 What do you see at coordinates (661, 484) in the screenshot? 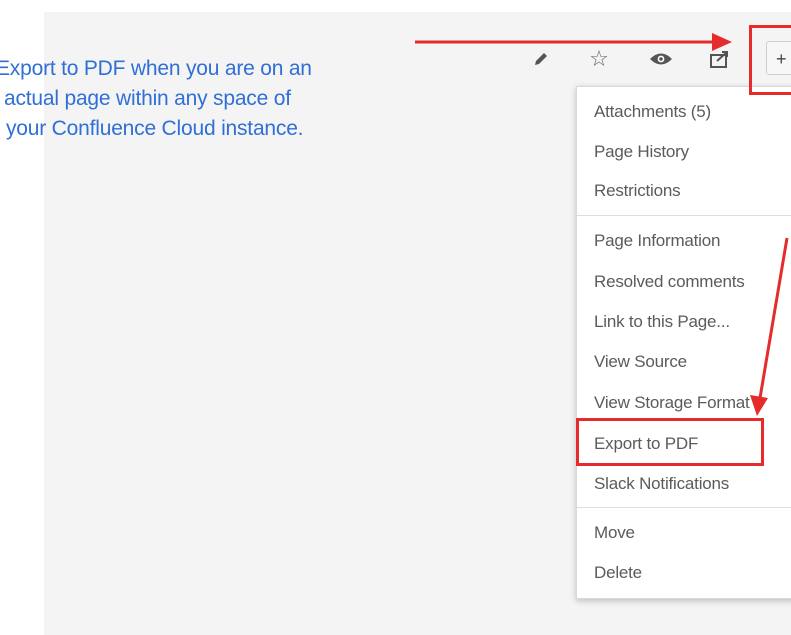
I see `menu-item-slack-notifications: Slack Notifications` at bounding box center [661, 484].